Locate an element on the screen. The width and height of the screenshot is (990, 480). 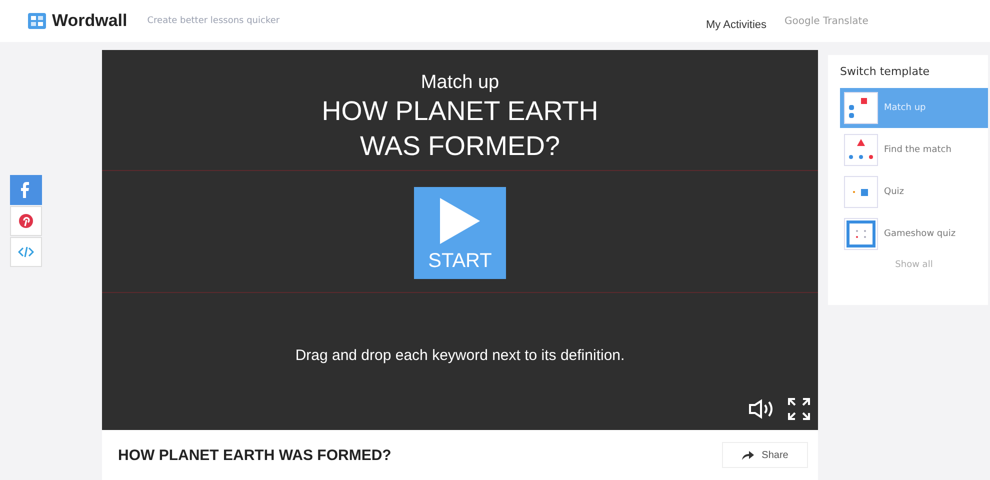
nav-link: My Activities is located at coordinates (736, 21).